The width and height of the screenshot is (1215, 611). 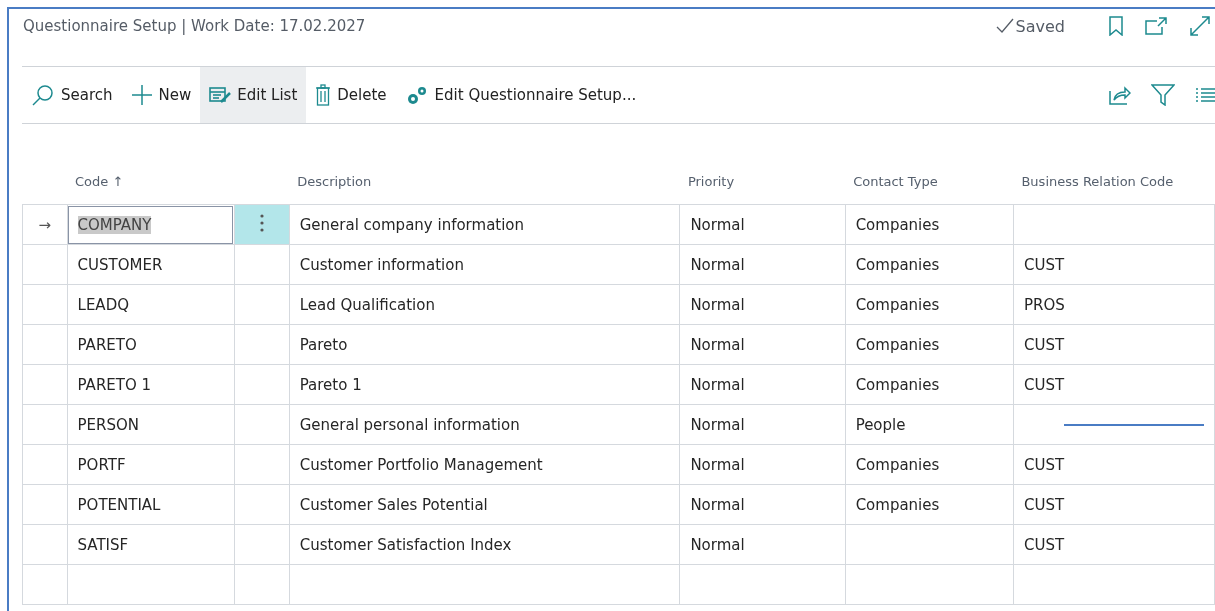 What do you see at coordinates (141, 95) in the screenshot?
I see `plus-icon` at bounding box center [141, 95].